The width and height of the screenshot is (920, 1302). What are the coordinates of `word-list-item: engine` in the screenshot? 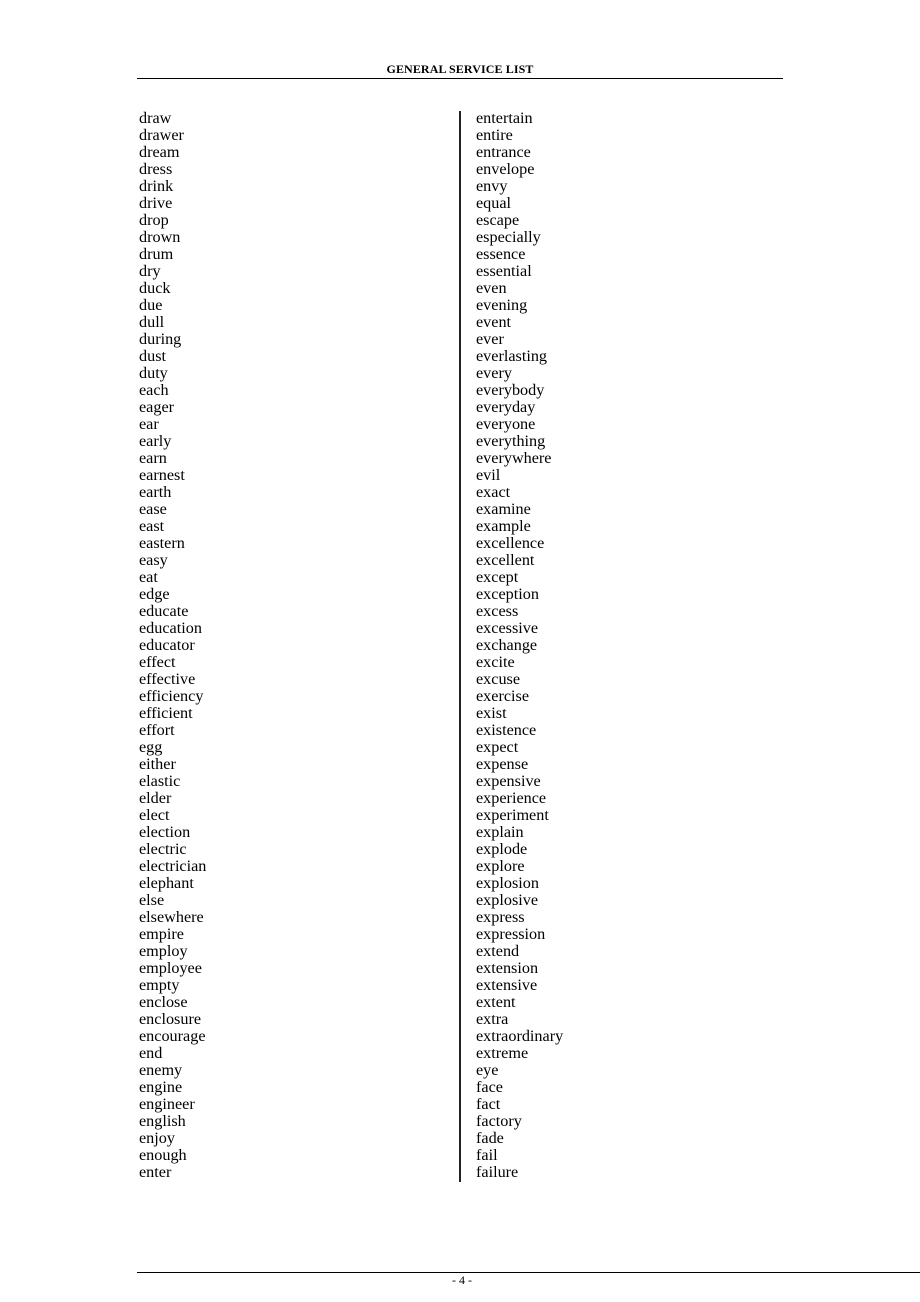 It's located at (161, 1087).